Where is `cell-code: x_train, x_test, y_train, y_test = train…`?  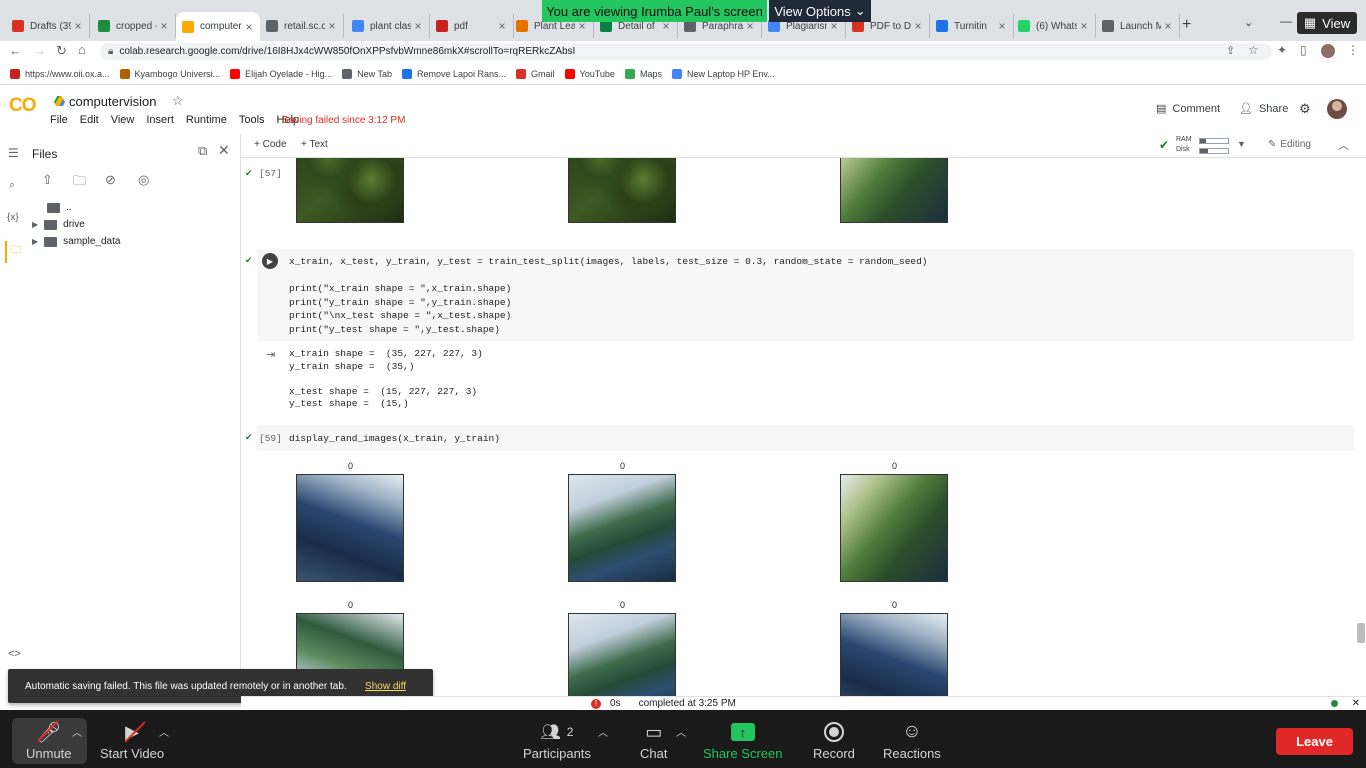
cell-code: x_train, x_test, y_train, y_test = train… is located at coordinates (608, 295).